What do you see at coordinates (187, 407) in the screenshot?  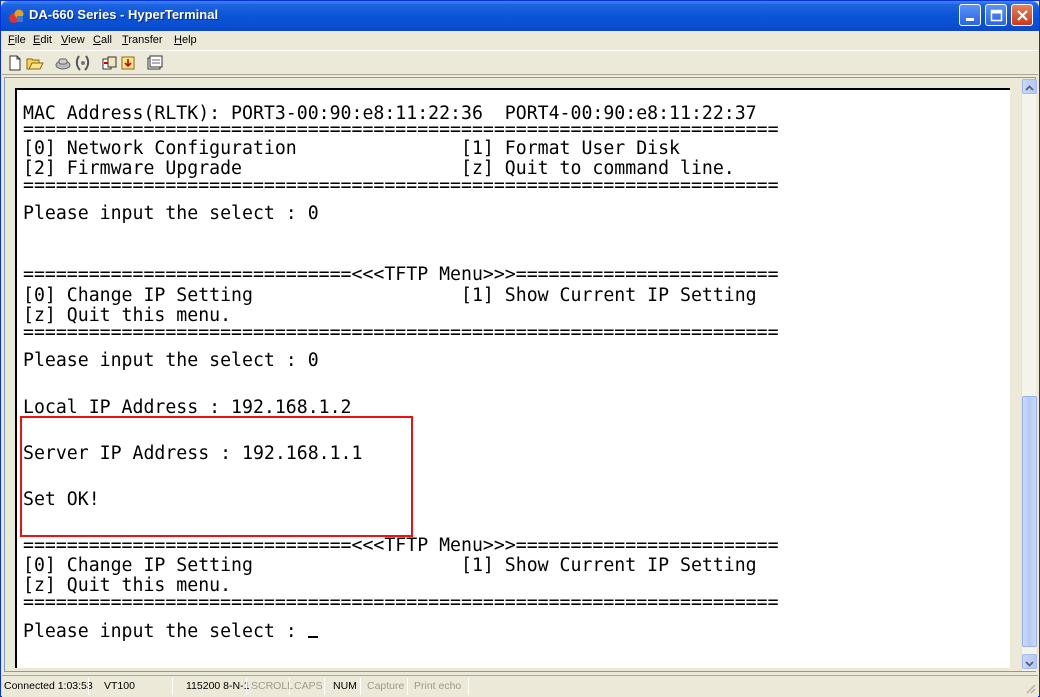 I see `terminal-line: Local IP Address : 192.168.1.2` at bounding box center [187, 407].